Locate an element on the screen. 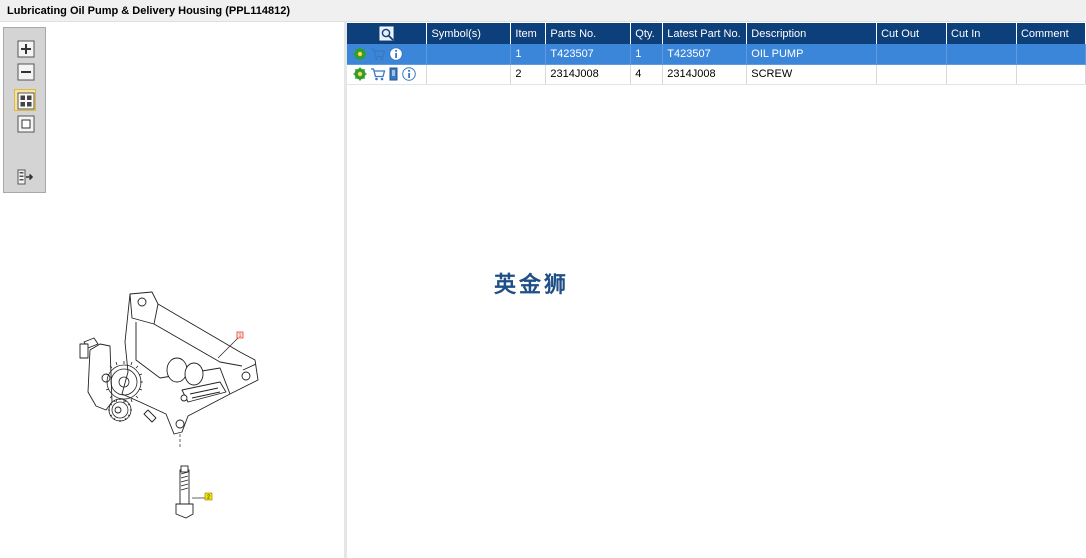  show-all-button is located at coordinates (25, 100).